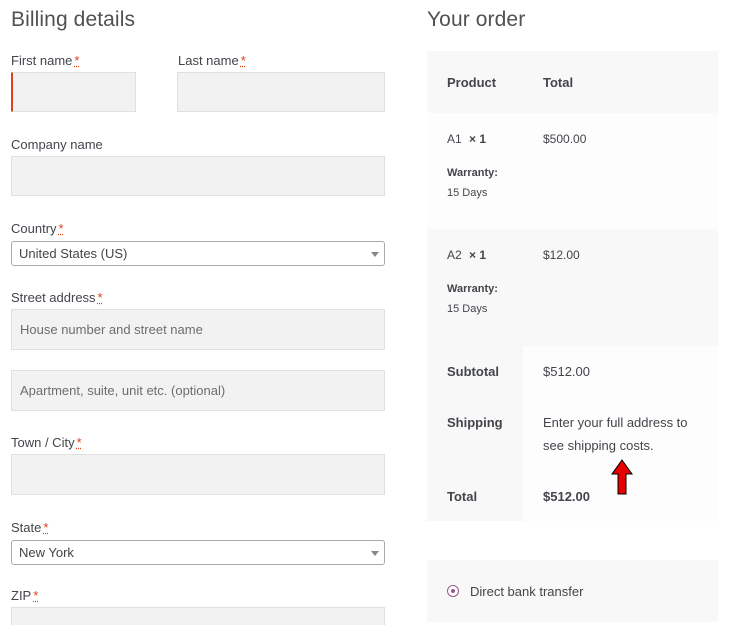 The image size is (733, 625). I want to click on first-name-input, so click(73, 92).